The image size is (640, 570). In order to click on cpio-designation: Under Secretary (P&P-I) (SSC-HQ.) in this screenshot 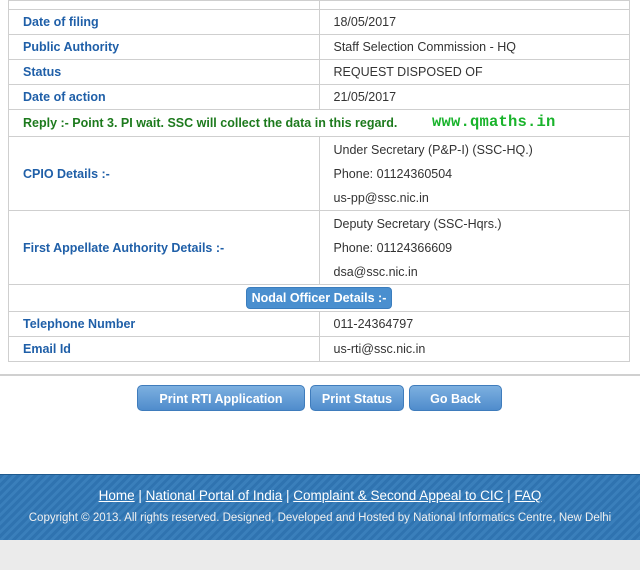, I will do `click(433, 149)`.